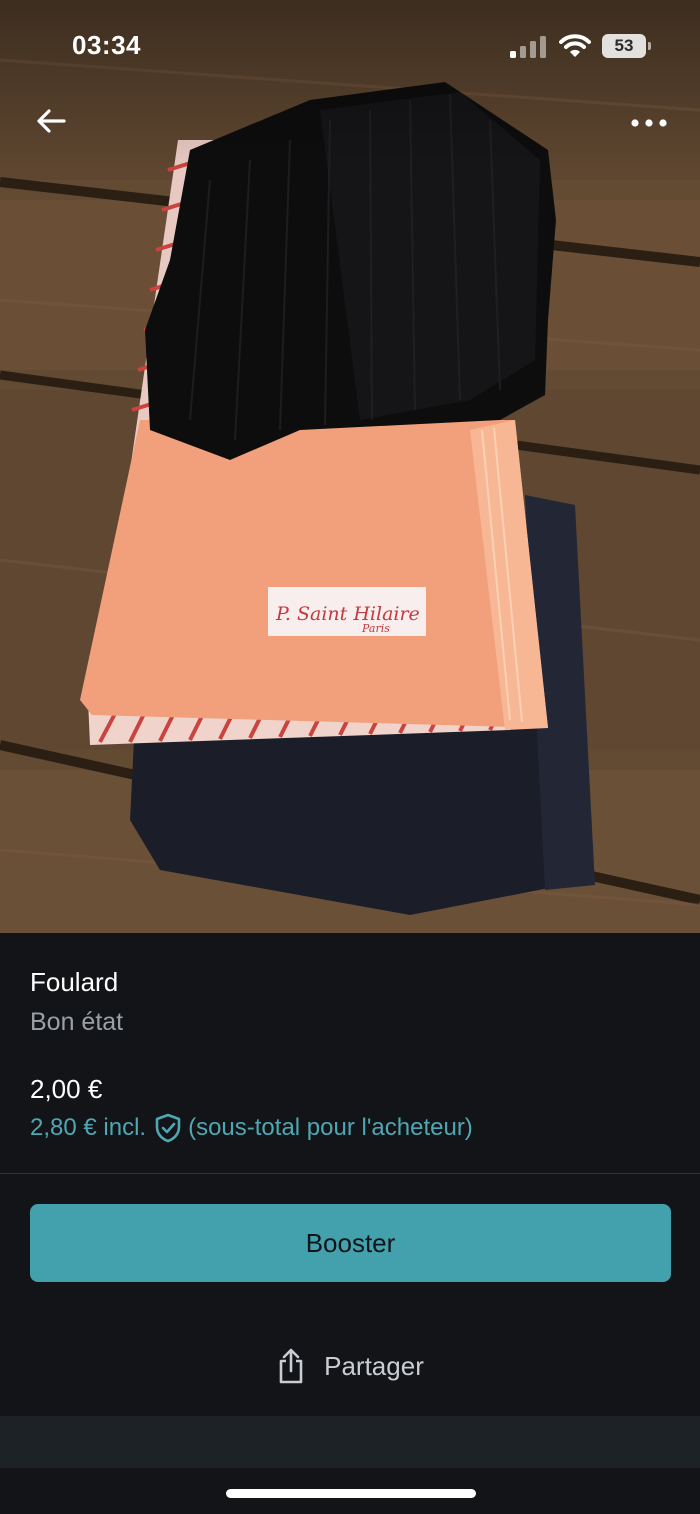 The width and height of the screenshot is (700, 1514). What do you see at coordinates (88, 1127) in the screenshot?
I see `buyer-price: 2,80 € incl.` at bounding box center [88, 1127].